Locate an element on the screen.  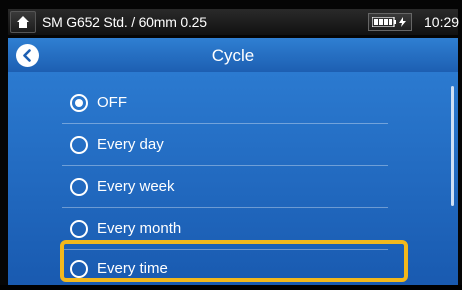
radio-selected-icon is located at coordinates (79, 103).